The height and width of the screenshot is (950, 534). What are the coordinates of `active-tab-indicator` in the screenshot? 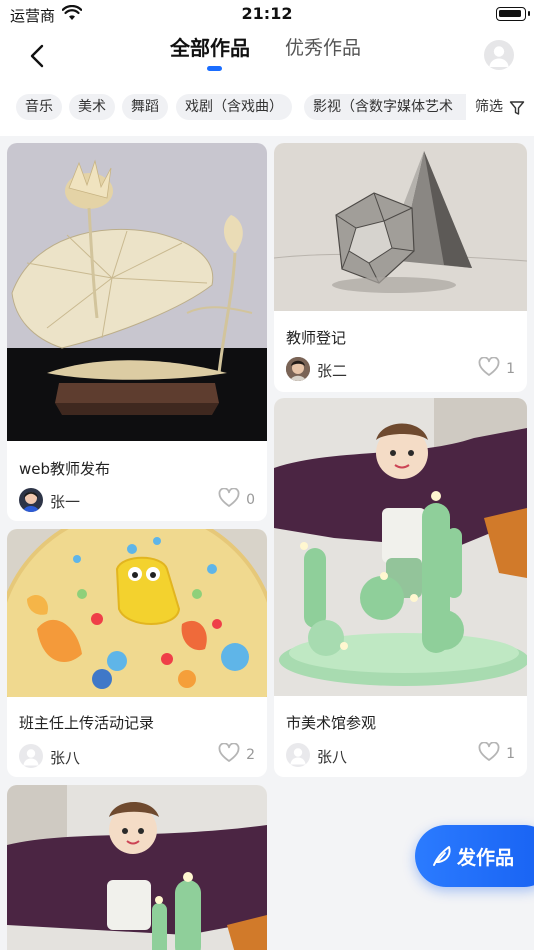 It's located at (214, 68).